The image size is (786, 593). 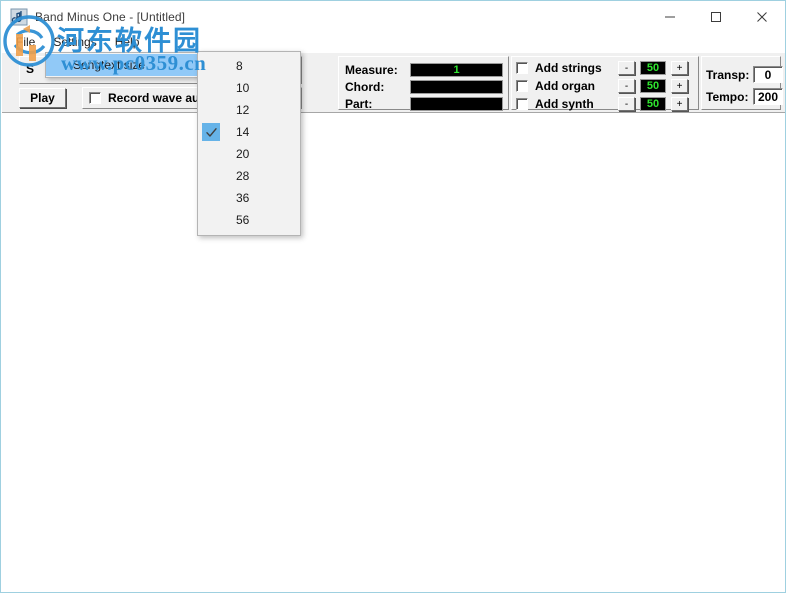 I want to click on chord-value, so click(x=456, y=86).